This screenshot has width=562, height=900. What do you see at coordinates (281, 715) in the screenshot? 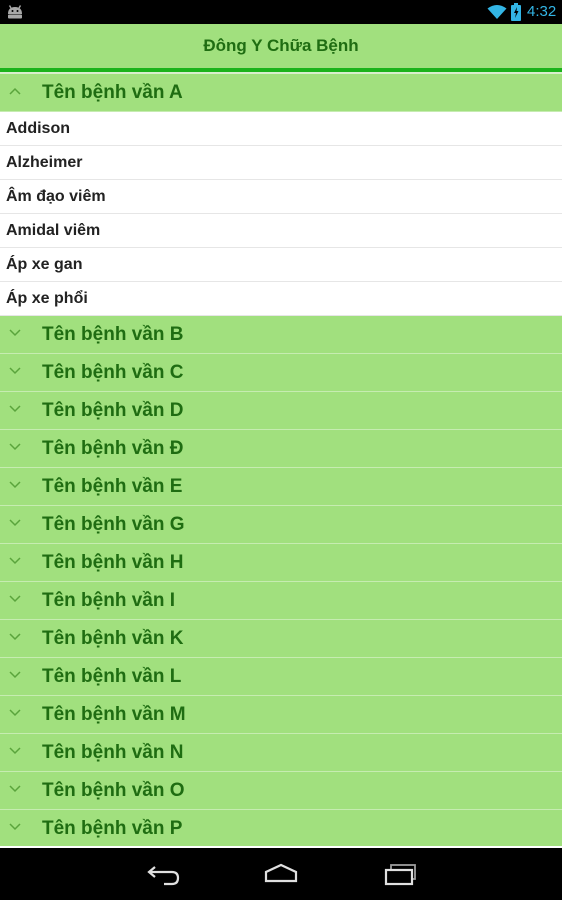
I see `group-header: Tên bệnh vần M` at bounding box center [281, 715].